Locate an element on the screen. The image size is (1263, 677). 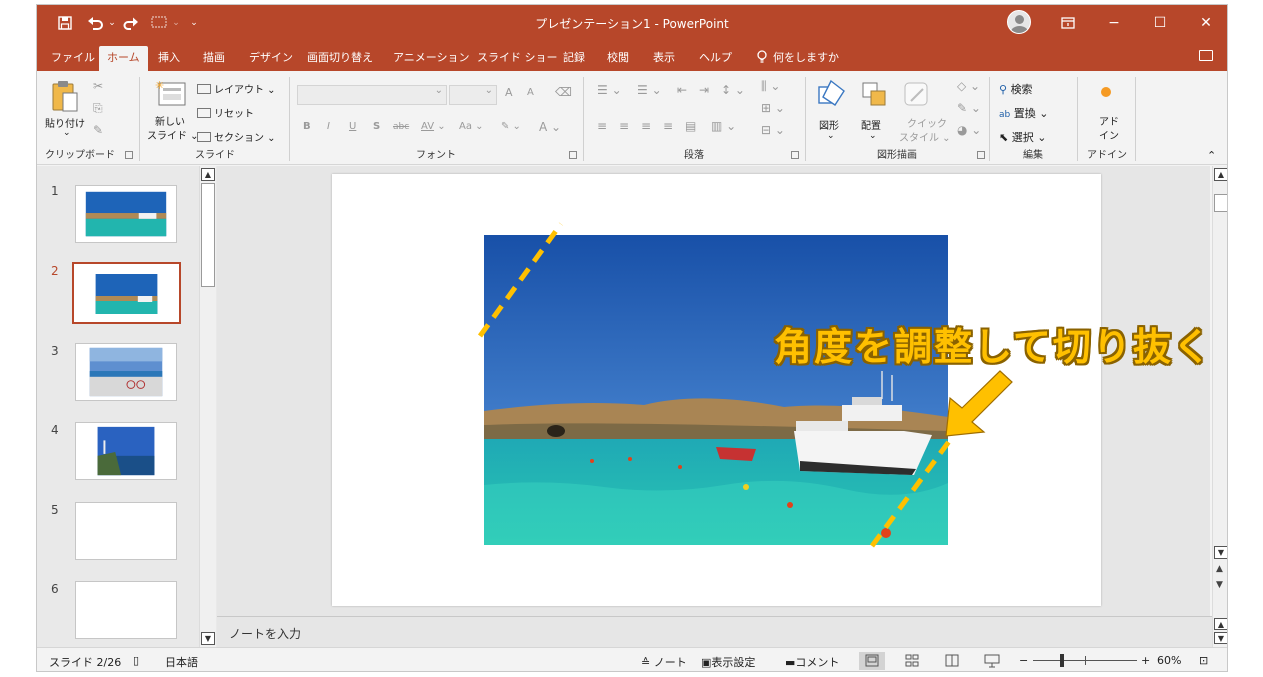
maximize-button: ☐ is located at coordinates (1160, 23).